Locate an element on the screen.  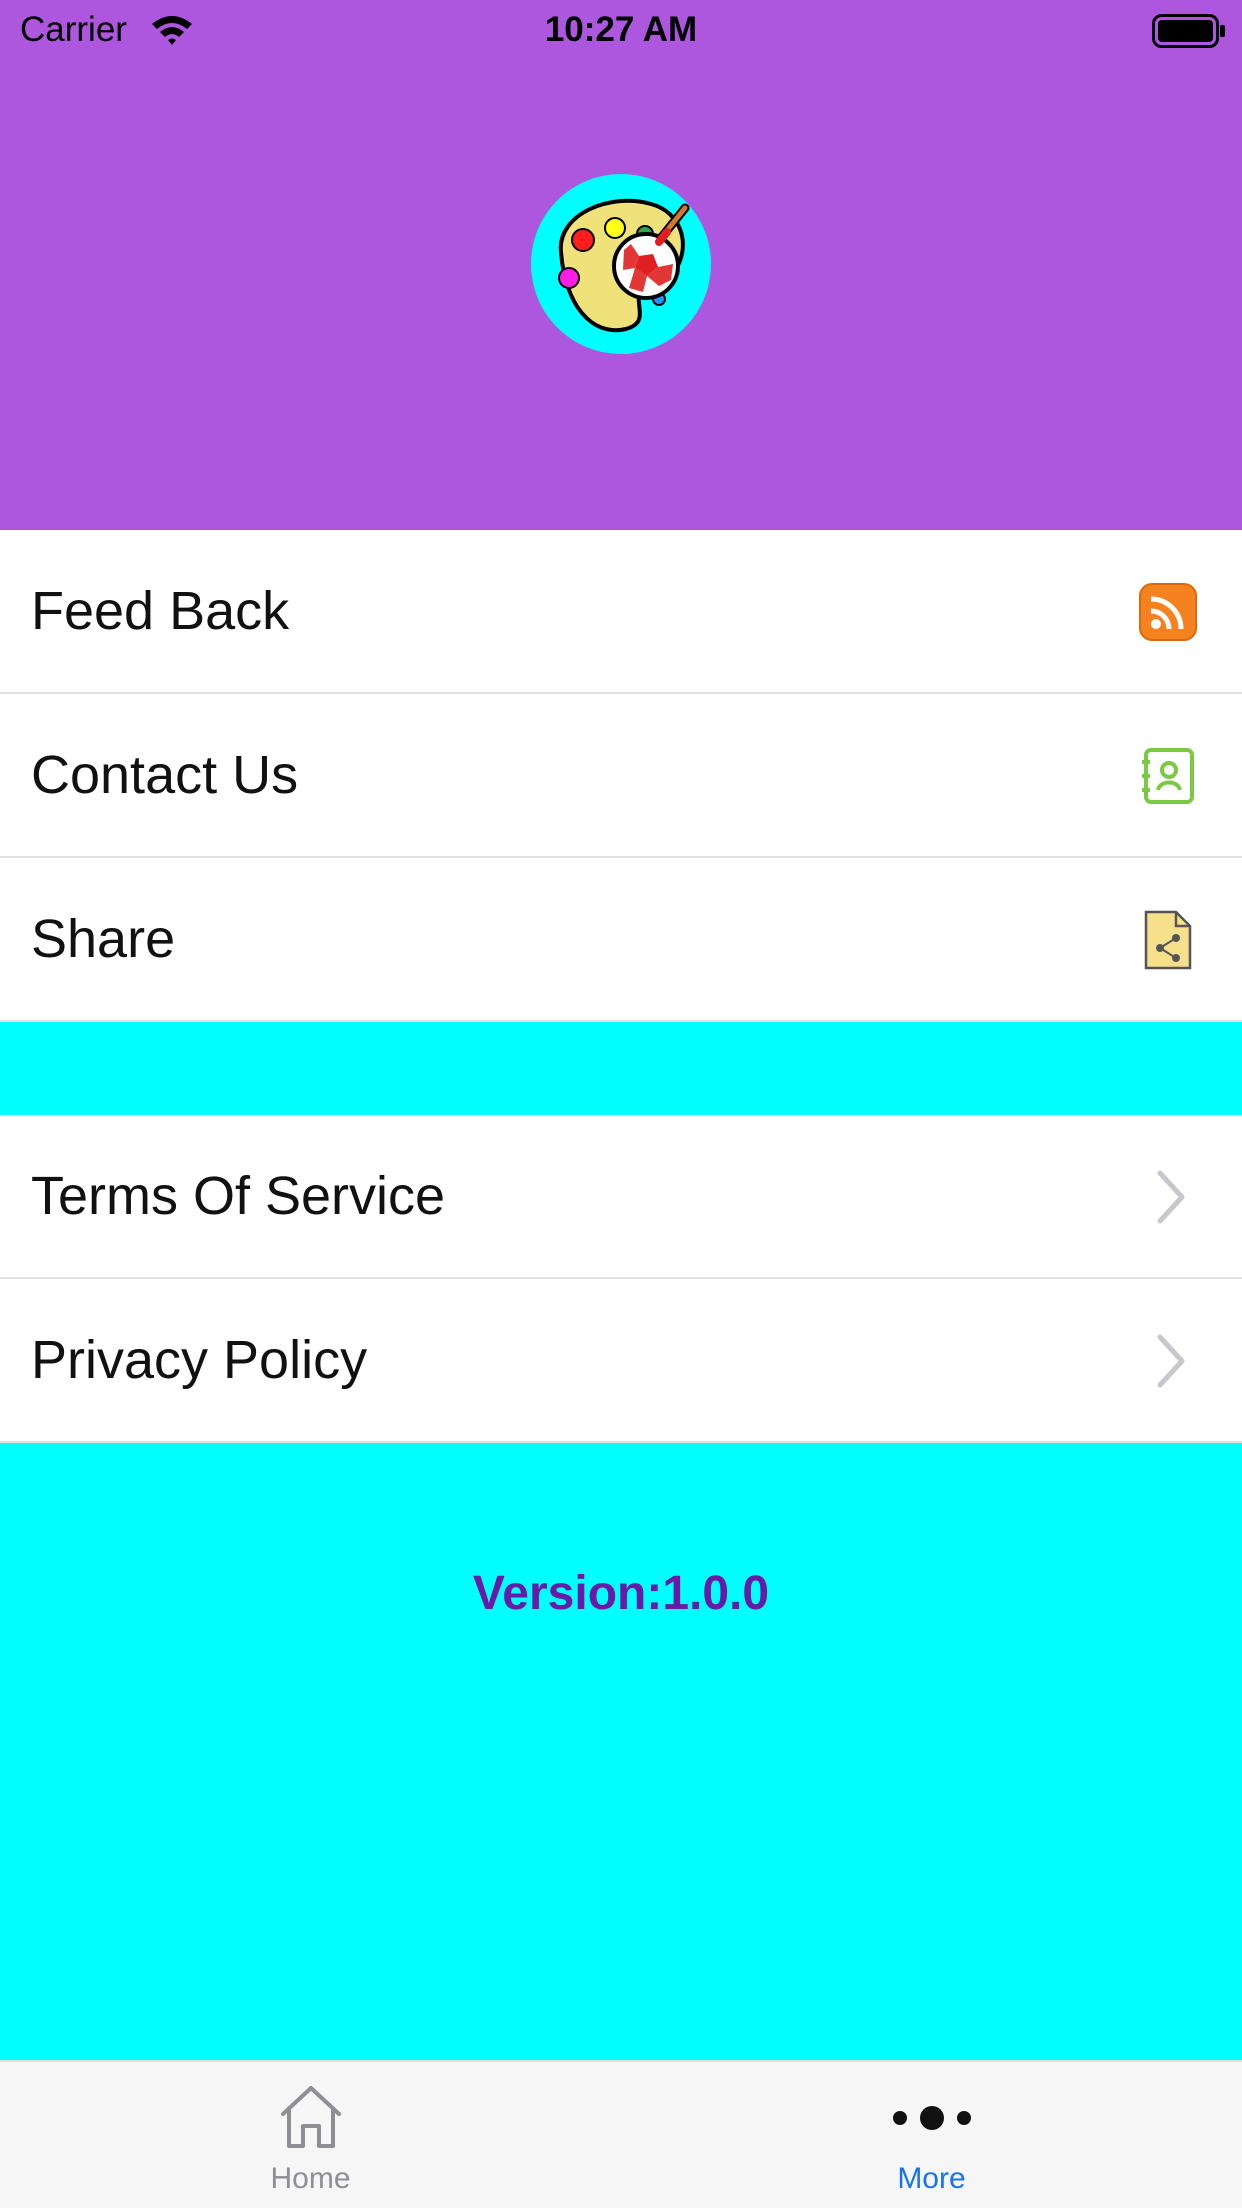
menu-item-feedback: Feed Back is located at coordinates (621, 612).